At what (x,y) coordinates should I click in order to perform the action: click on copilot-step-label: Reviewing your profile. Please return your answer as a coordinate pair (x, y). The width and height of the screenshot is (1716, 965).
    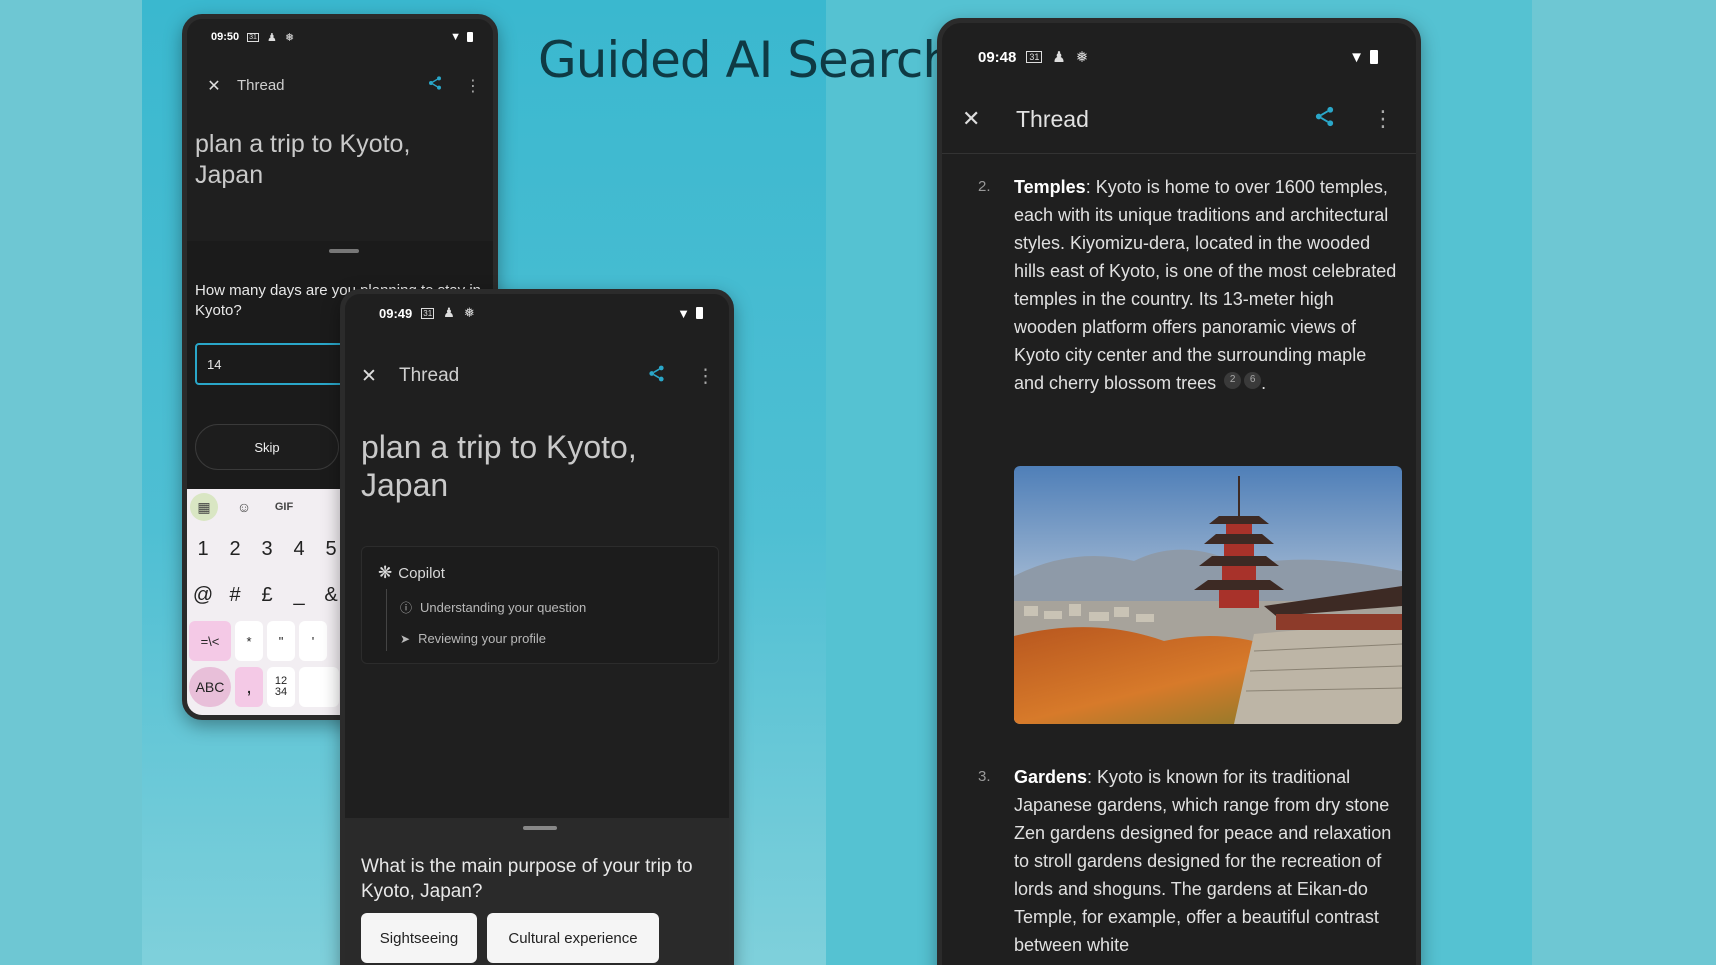
    Looking at the image, I should click on (482, 638).